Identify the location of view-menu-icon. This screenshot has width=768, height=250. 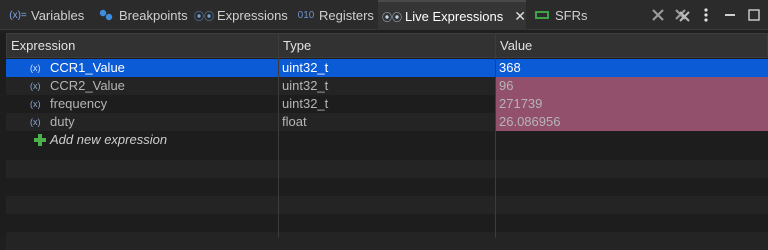
(706, 15).